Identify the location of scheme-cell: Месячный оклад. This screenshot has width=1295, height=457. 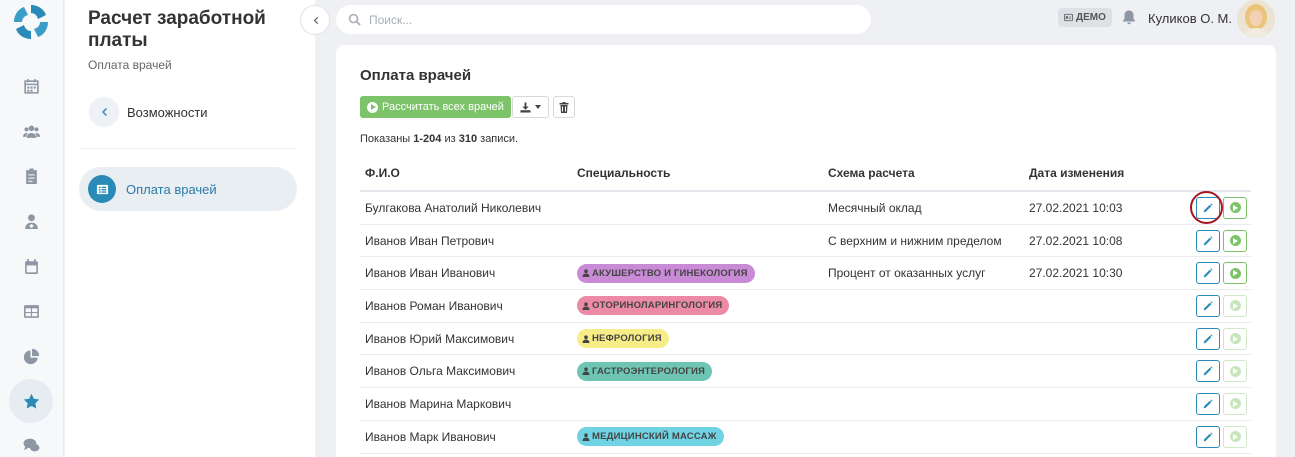
(875, 207).